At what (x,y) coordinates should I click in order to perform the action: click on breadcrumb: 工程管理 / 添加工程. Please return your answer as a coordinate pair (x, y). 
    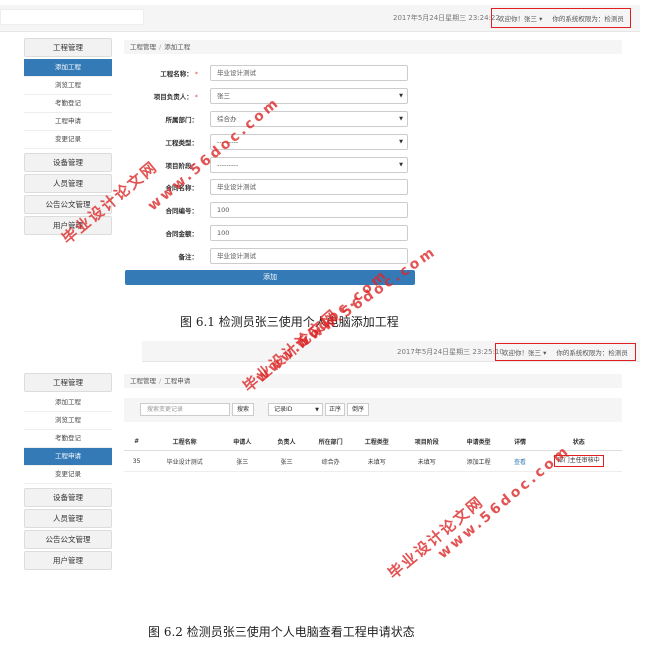
    Looking at the image, I should click on (373, 47).